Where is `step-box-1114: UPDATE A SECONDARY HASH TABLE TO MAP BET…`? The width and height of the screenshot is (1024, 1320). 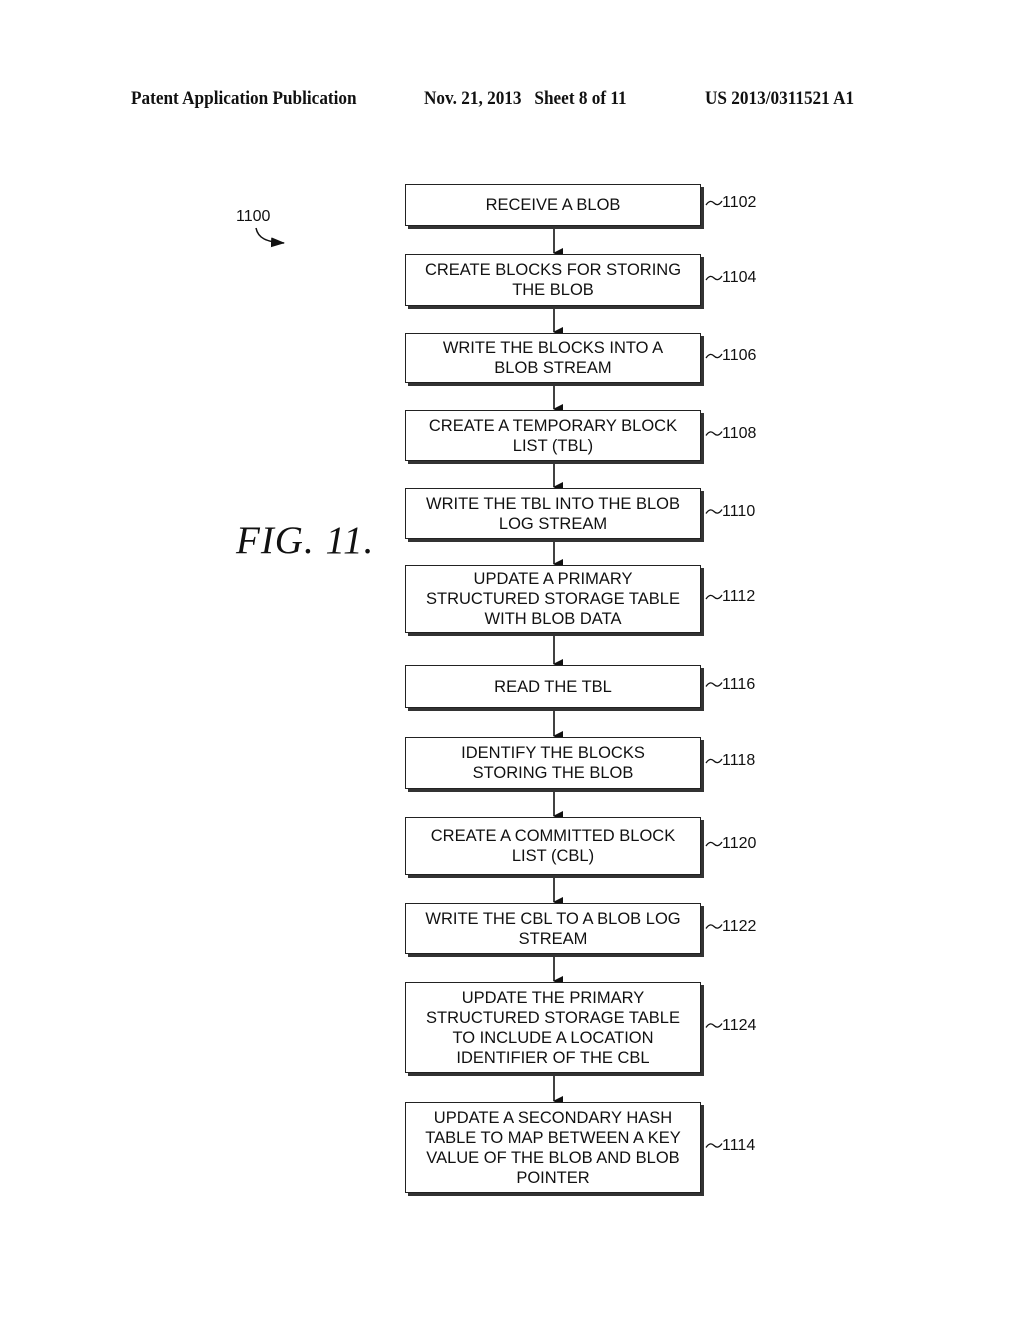 step-box-1114: UPDATE A SECONDARY HASH TABLE TO MAP BET… is located at coordinates (553, 1147).